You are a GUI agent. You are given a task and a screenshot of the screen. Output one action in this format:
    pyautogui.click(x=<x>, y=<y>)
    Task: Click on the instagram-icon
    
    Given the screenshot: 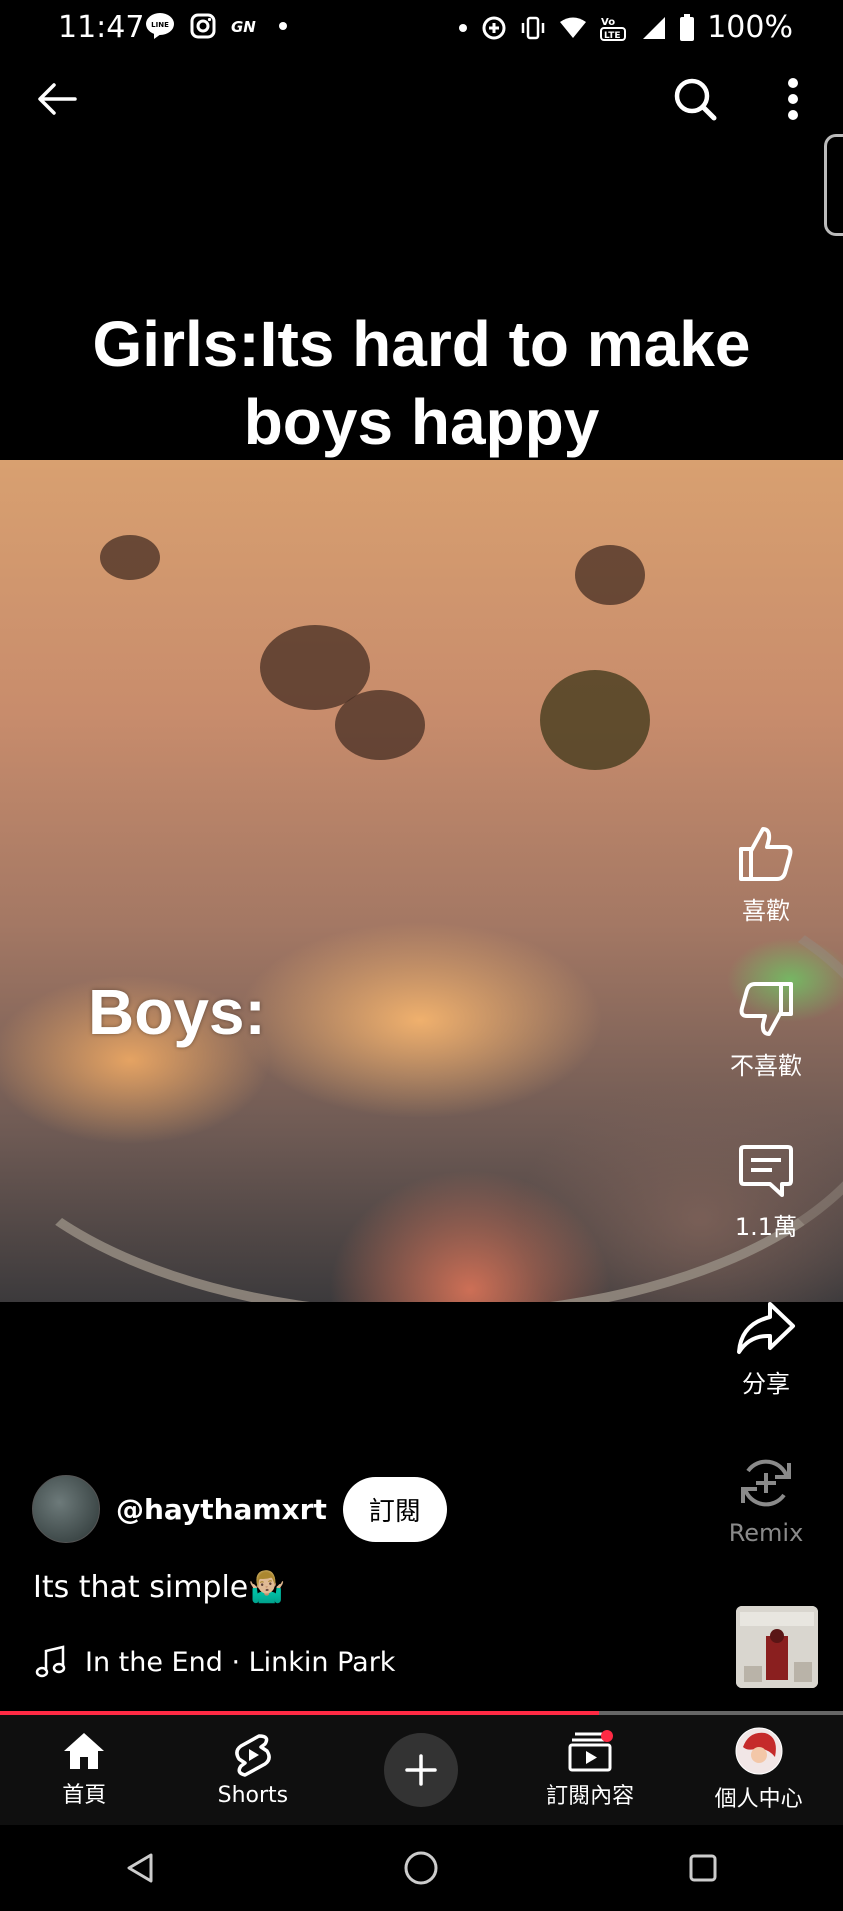 What is the action you would take?
    pyautogui.click(x=203, y=26)
    